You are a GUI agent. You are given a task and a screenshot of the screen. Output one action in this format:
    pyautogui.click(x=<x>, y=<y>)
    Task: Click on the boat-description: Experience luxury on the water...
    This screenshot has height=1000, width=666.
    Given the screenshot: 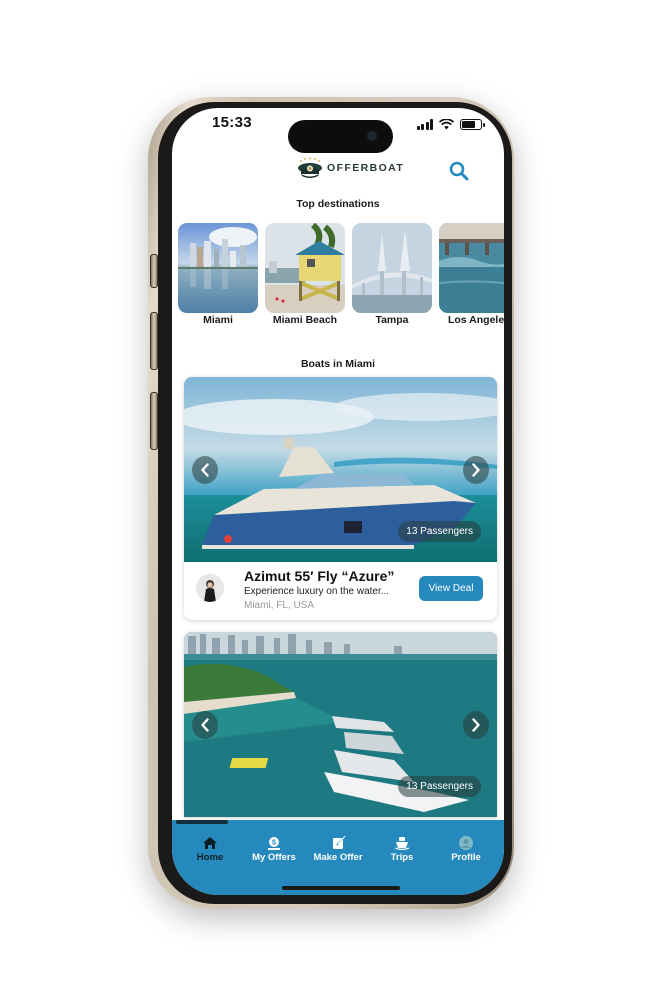 What is the action you would take?
    pyautogui.click(x=317, y=591)
    